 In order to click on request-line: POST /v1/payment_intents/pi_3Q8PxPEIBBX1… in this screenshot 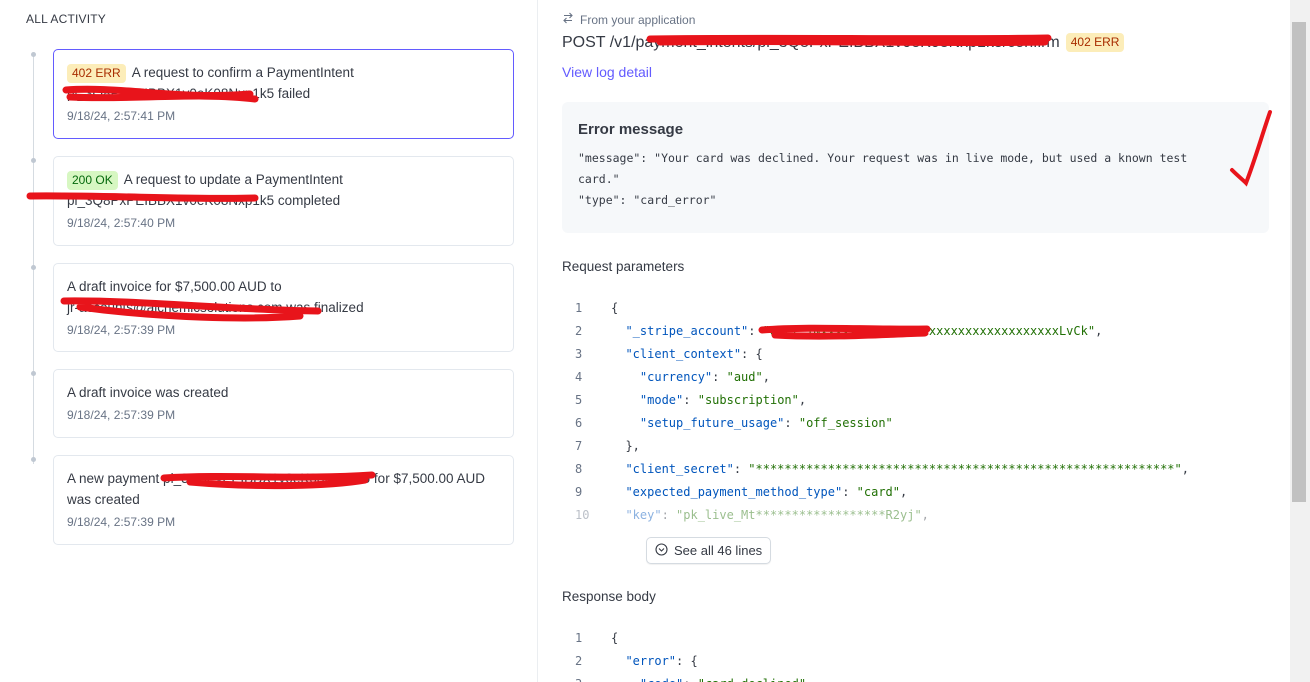, I will do `click(846, 42)`.